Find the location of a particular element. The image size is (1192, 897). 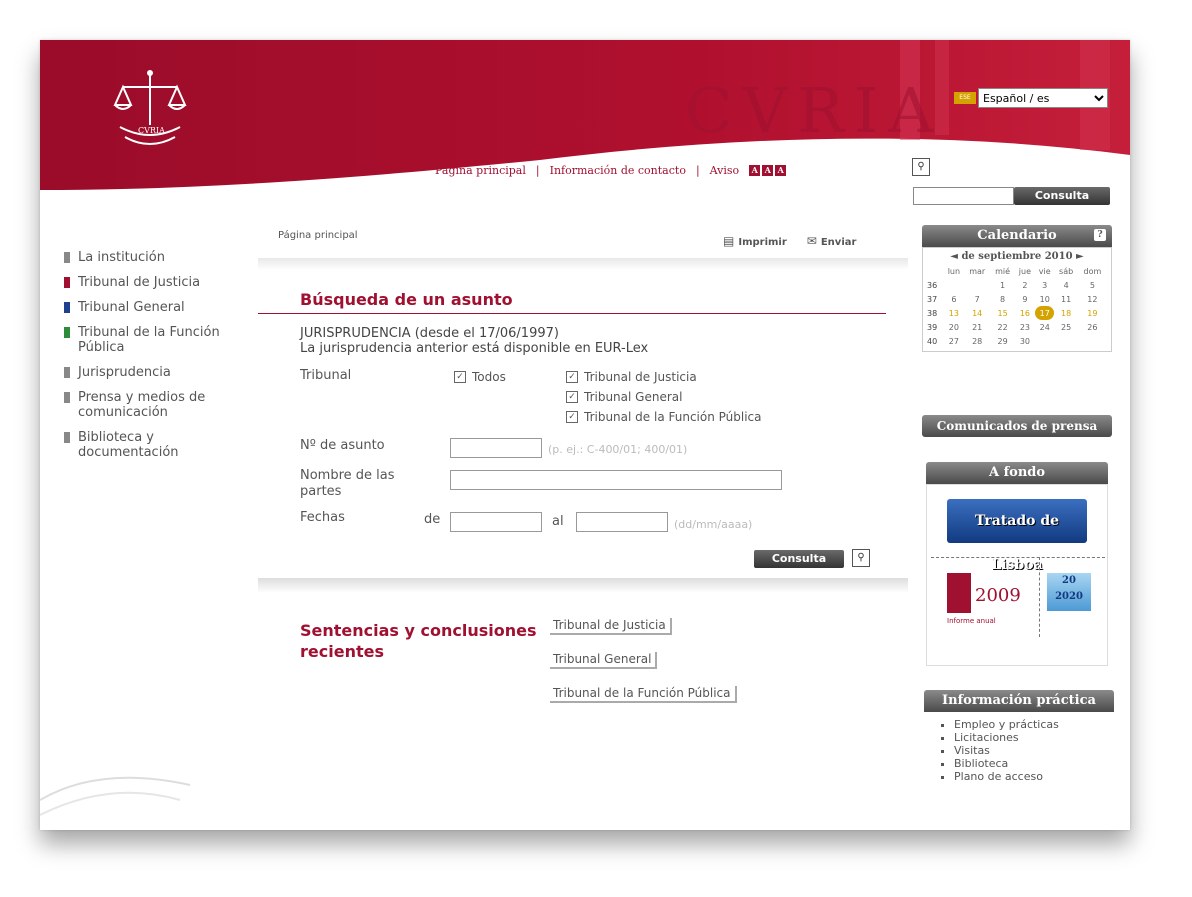

list-item: Licitaciones is located at coordinates (1034, 737).